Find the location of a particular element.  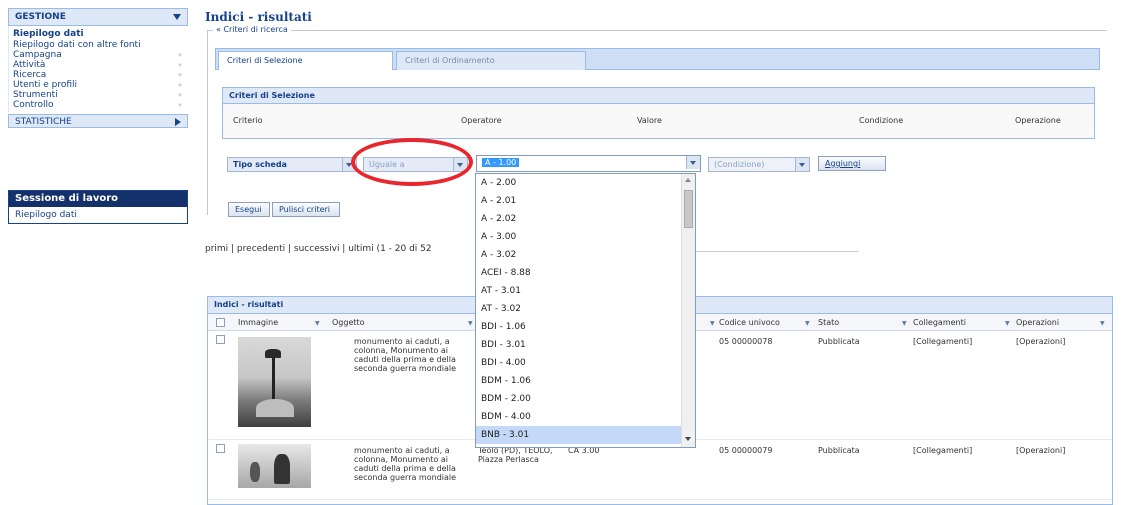

column-operazione: Operazione is located at coordinates (1038, 120).